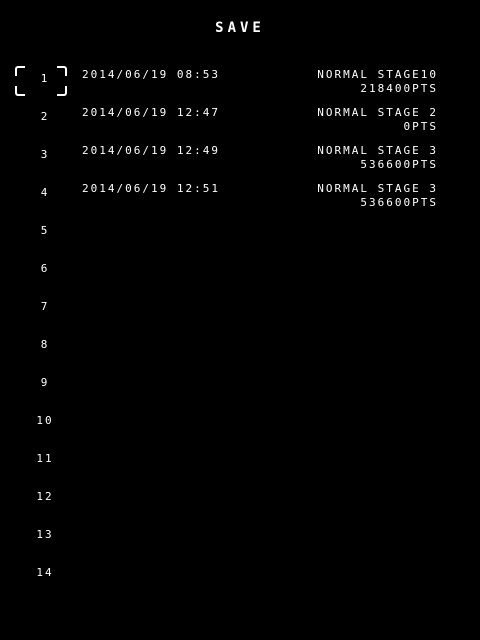 The height and width of the screenshot is (640, 480). What do you see at coordinates (45, 572) in the screenshot?
I see `slot-number: 14` at bounding box center [45, 572].